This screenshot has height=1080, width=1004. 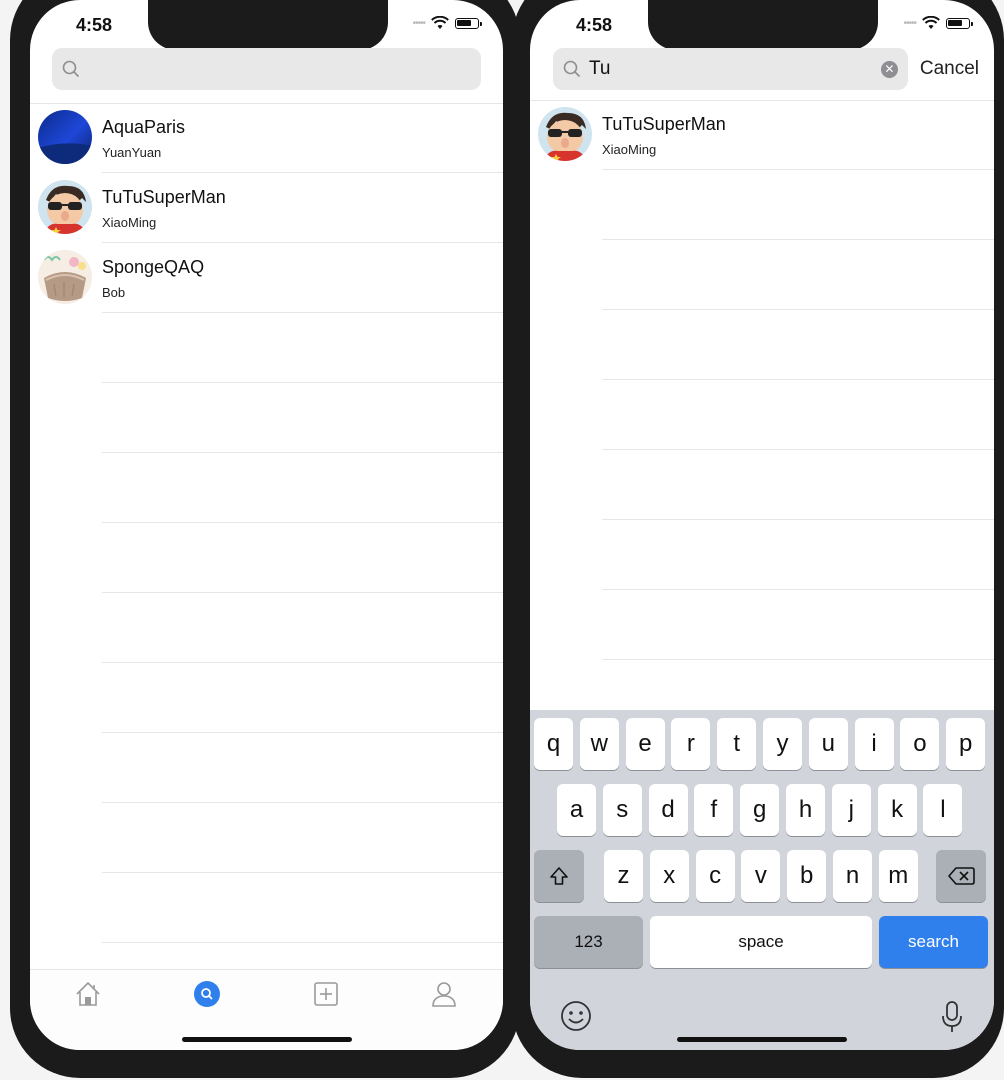 I want to click on delete-icon, so click(x=961, y=876).